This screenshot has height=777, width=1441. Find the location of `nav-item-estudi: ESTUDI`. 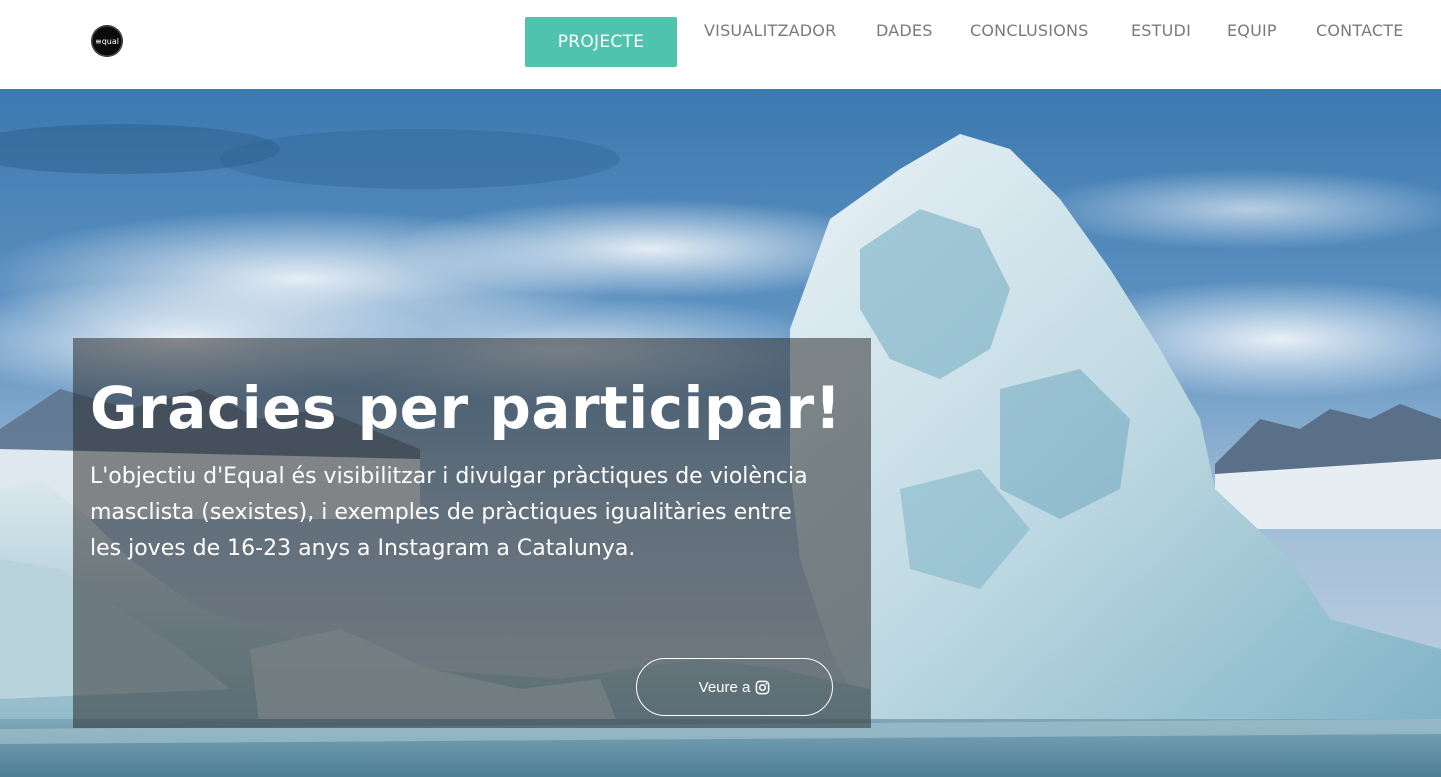

nav-item-estudi: ESTUDI is located at coordinates (1161, 32).